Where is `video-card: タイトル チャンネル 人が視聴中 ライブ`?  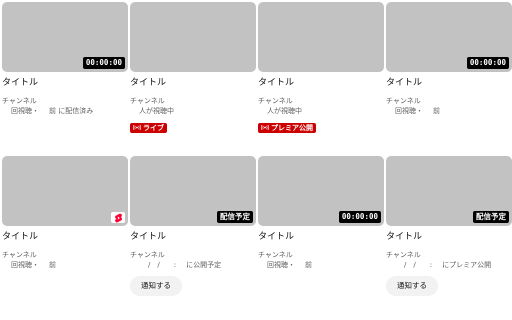 video-card: タイトル チャンネル 人が視聴中 ライブ is located at coordinates (193, 68).